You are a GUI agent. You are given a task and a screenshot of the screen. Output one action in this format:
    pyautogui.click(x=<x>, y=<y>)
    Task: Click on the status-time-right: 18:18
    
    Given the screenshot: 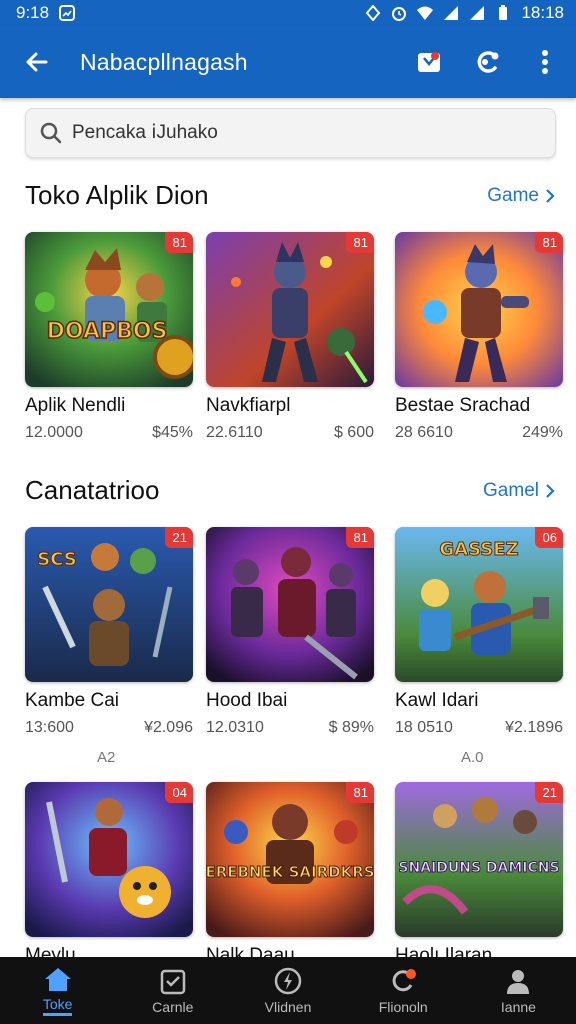 What is the action you would take?
    pyautogui.click(x=542, y=12)
    